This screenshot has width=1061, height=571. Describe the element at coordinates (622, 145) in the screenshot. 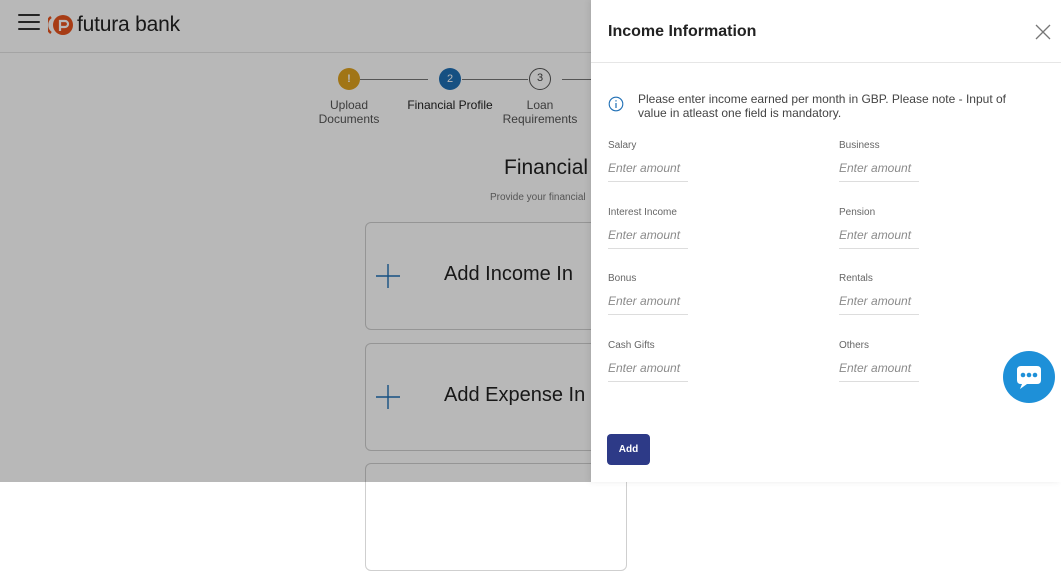

I see `field-label: Salary` at that location.